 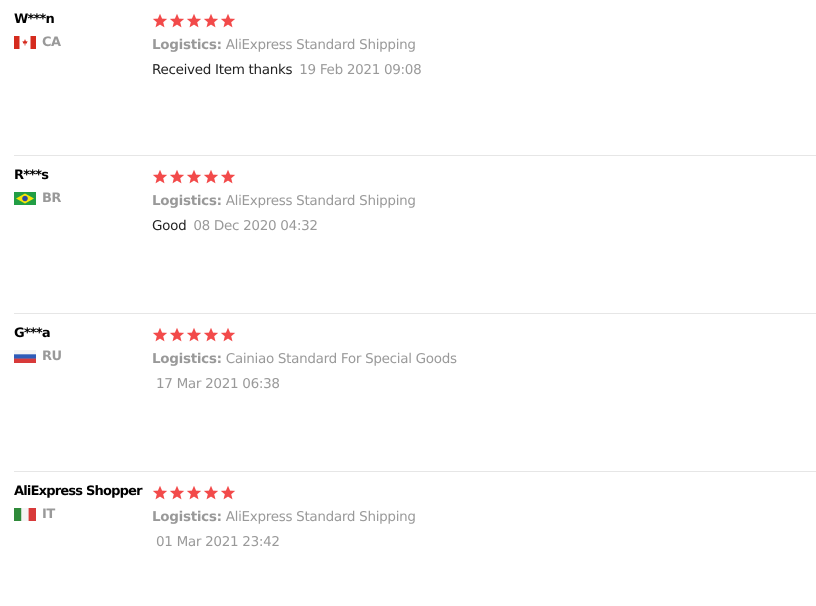 I want to click on country-code: IT, so click(x=48, y=514).